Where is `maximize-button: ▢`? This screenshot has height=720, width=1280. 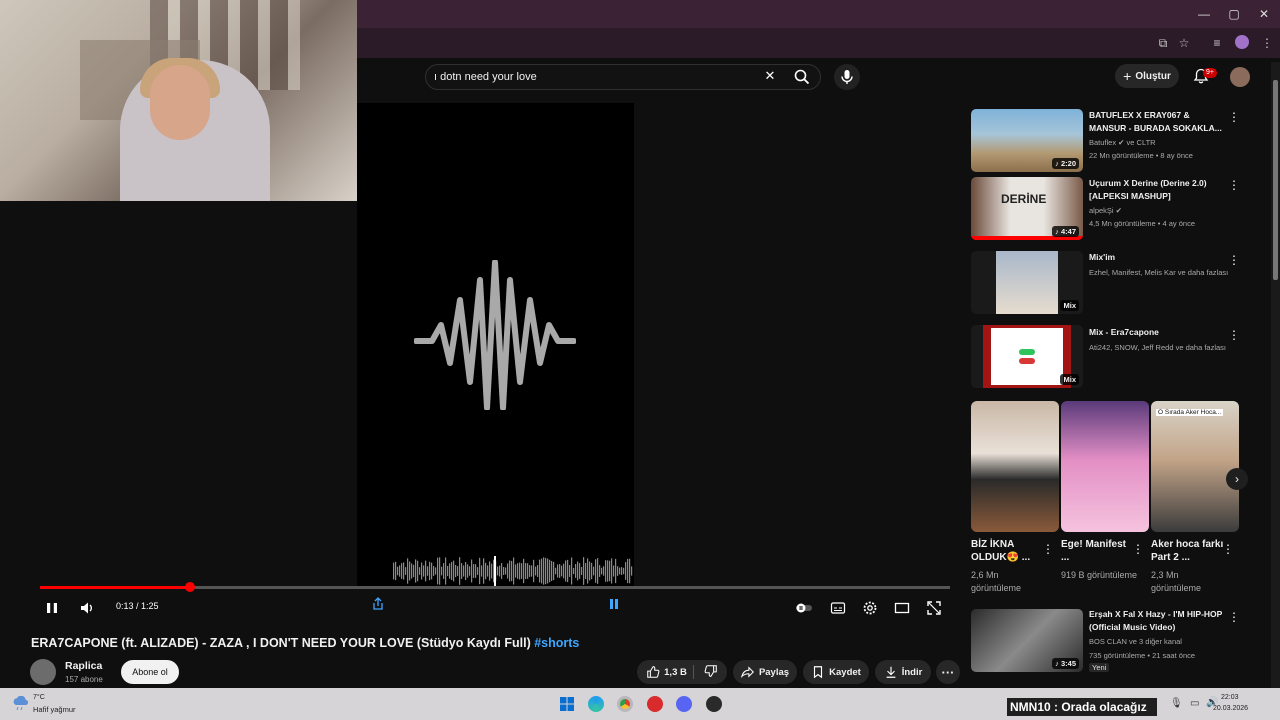 maximize-button: ▢ is located at coordinates (1234, 14).